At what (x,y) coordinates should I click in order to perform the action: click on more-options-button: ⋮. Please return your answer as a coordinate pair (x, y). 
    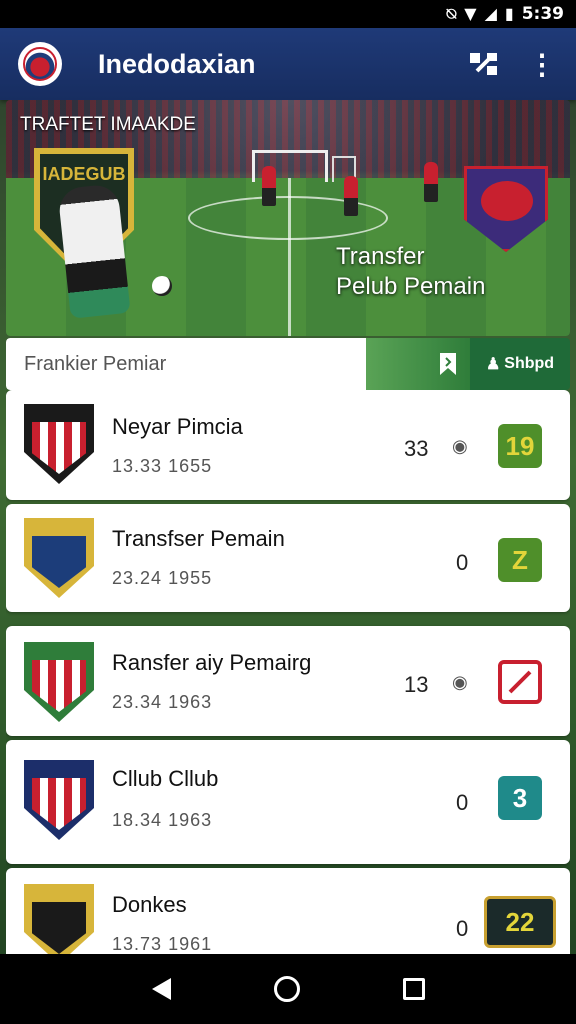
    Looking at the image, I should click on (542, 64).